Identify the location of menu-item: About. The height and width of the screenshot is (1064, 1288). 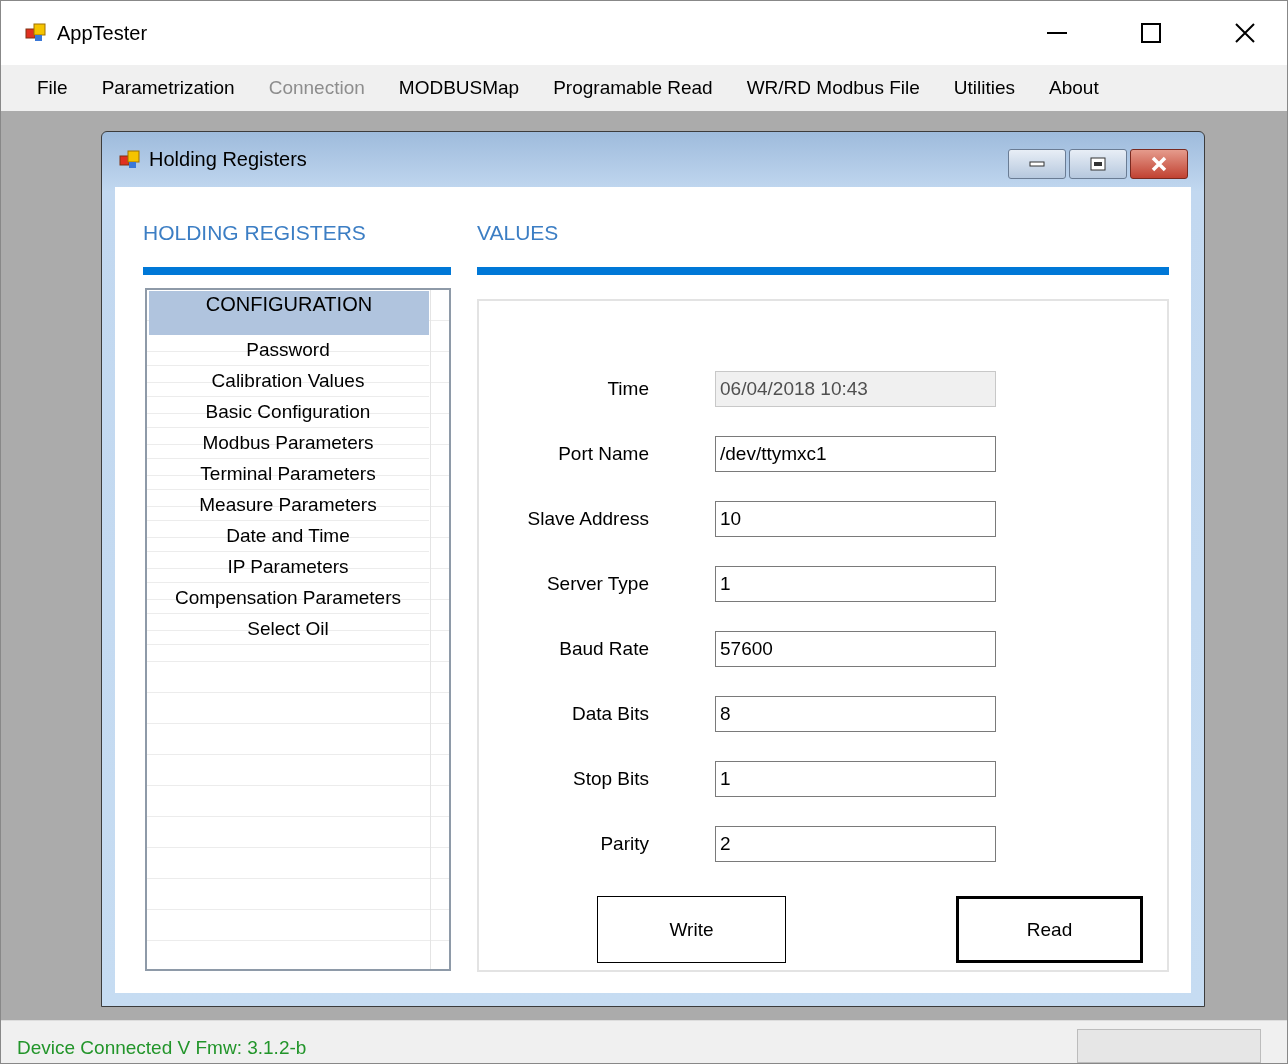
(1074, 88).